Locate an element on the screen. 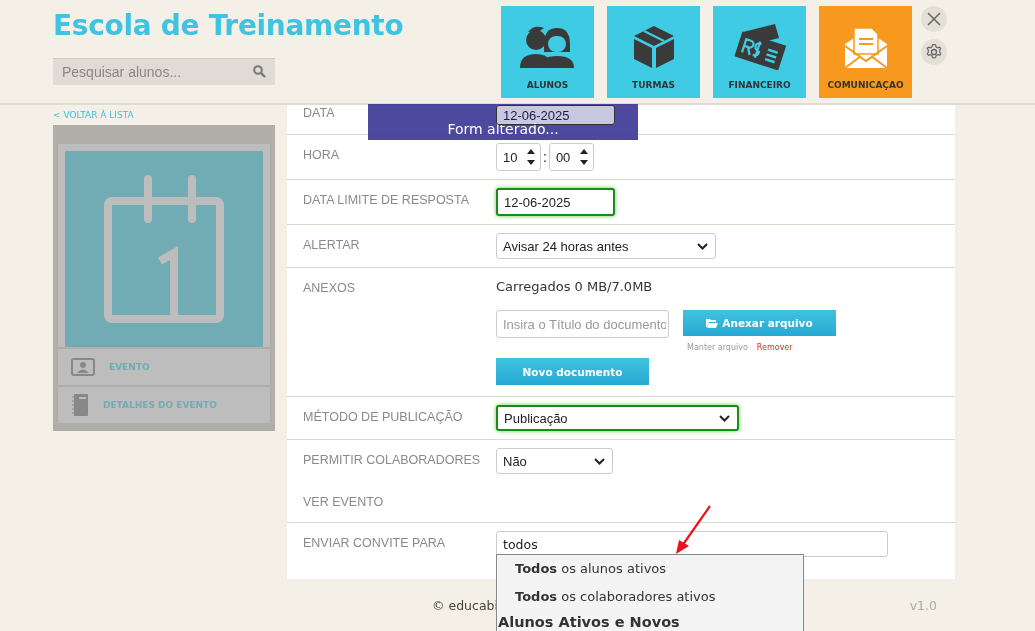  select-field: Publicação is located at coordinates (617, 418).